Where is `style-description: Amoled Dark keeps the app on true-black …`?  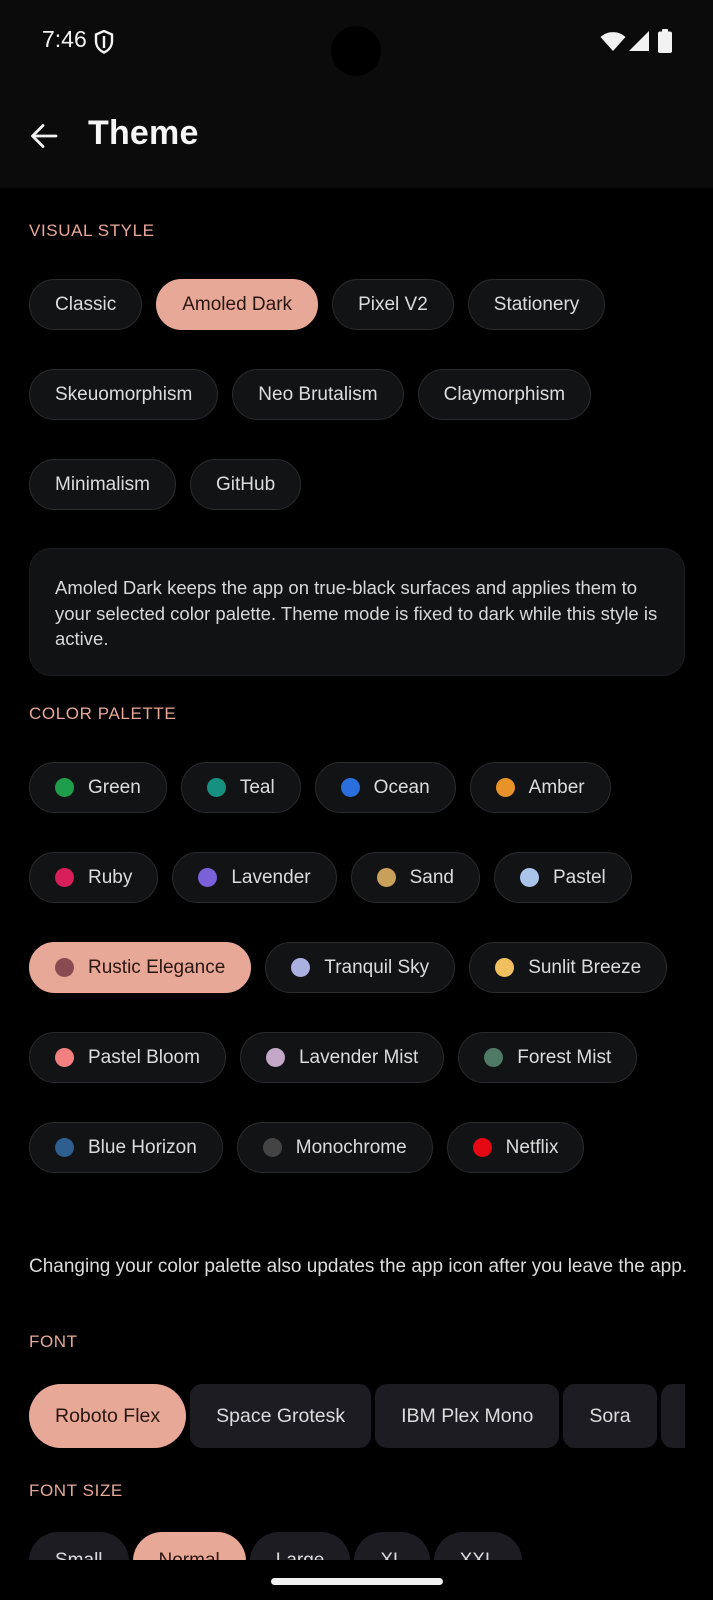
style-description: Amoled Dark keeps the app on true-black … is located at coordinates (356, 613).